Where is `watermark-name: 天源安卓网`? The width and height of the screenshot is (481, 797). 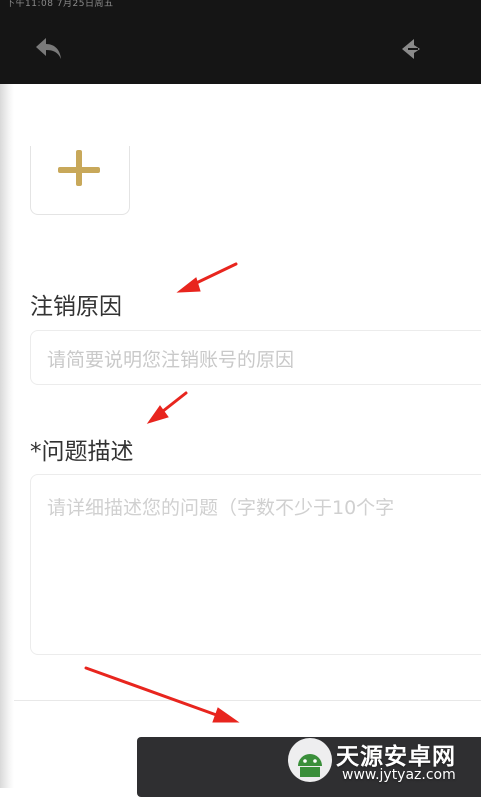 watermark-name: 天源安卓网 is located at coordinates (396, 757).